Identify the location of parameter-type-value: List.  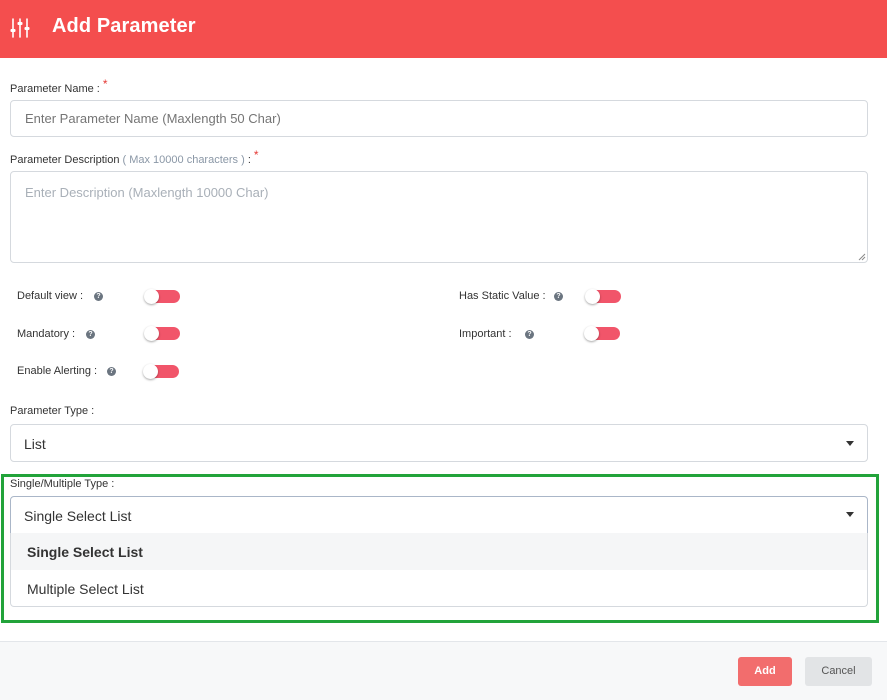
(35, 444).